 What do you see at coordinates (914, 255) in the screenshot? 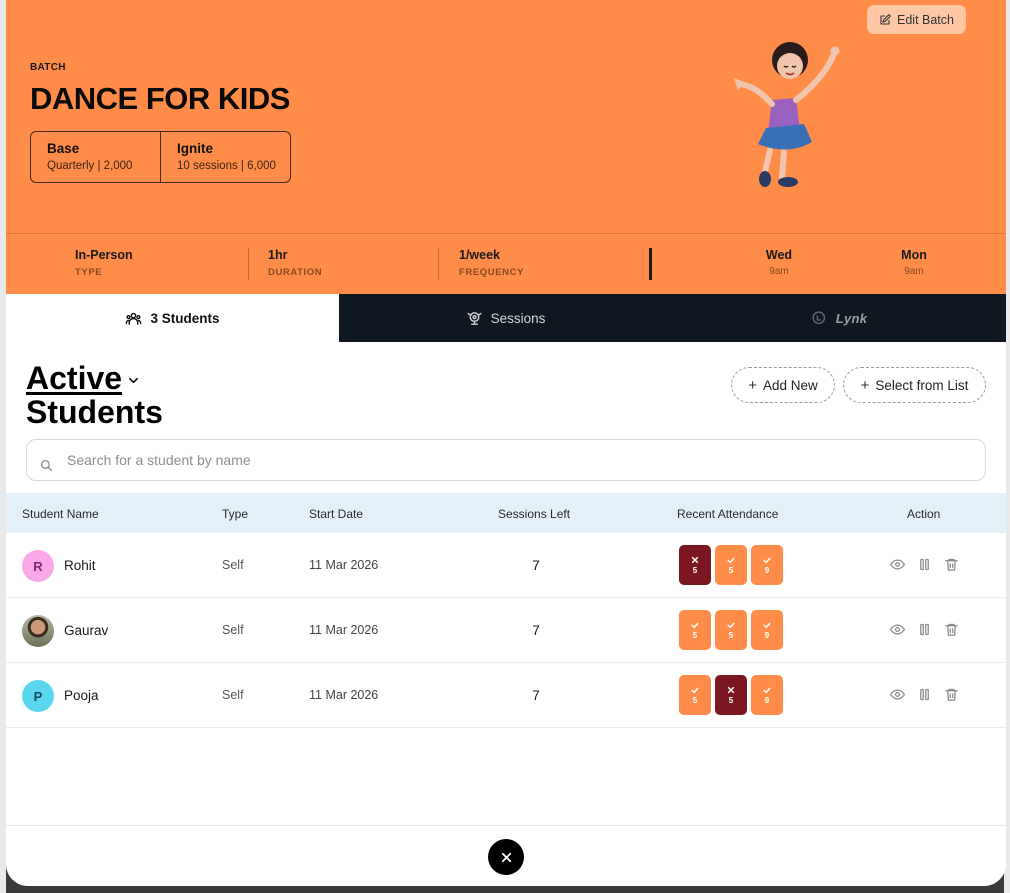
I see `schedule-day: Mon` at bounding box center [914, 255].